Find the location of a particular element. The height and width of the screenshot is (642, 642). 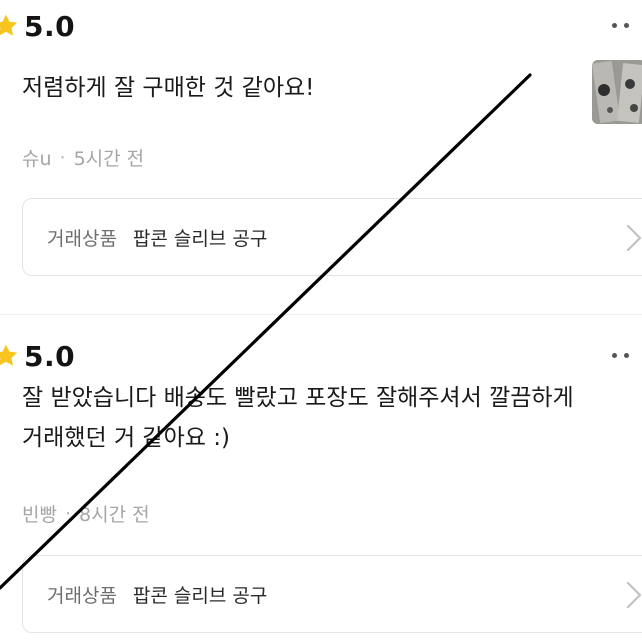

review-text-line: 저렴하게 잘 구매한 것 같아요! is located at coordinates (168, 88).